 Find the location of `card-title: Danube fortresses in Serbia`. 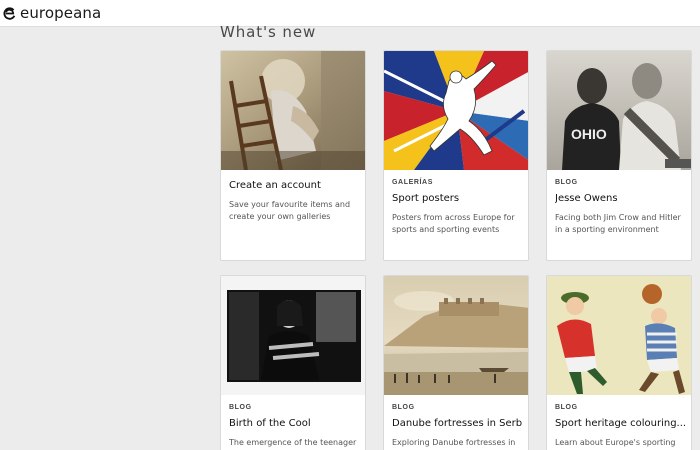

card-title: Danube fortresses in Serbia is located at coordinates (457, 423).